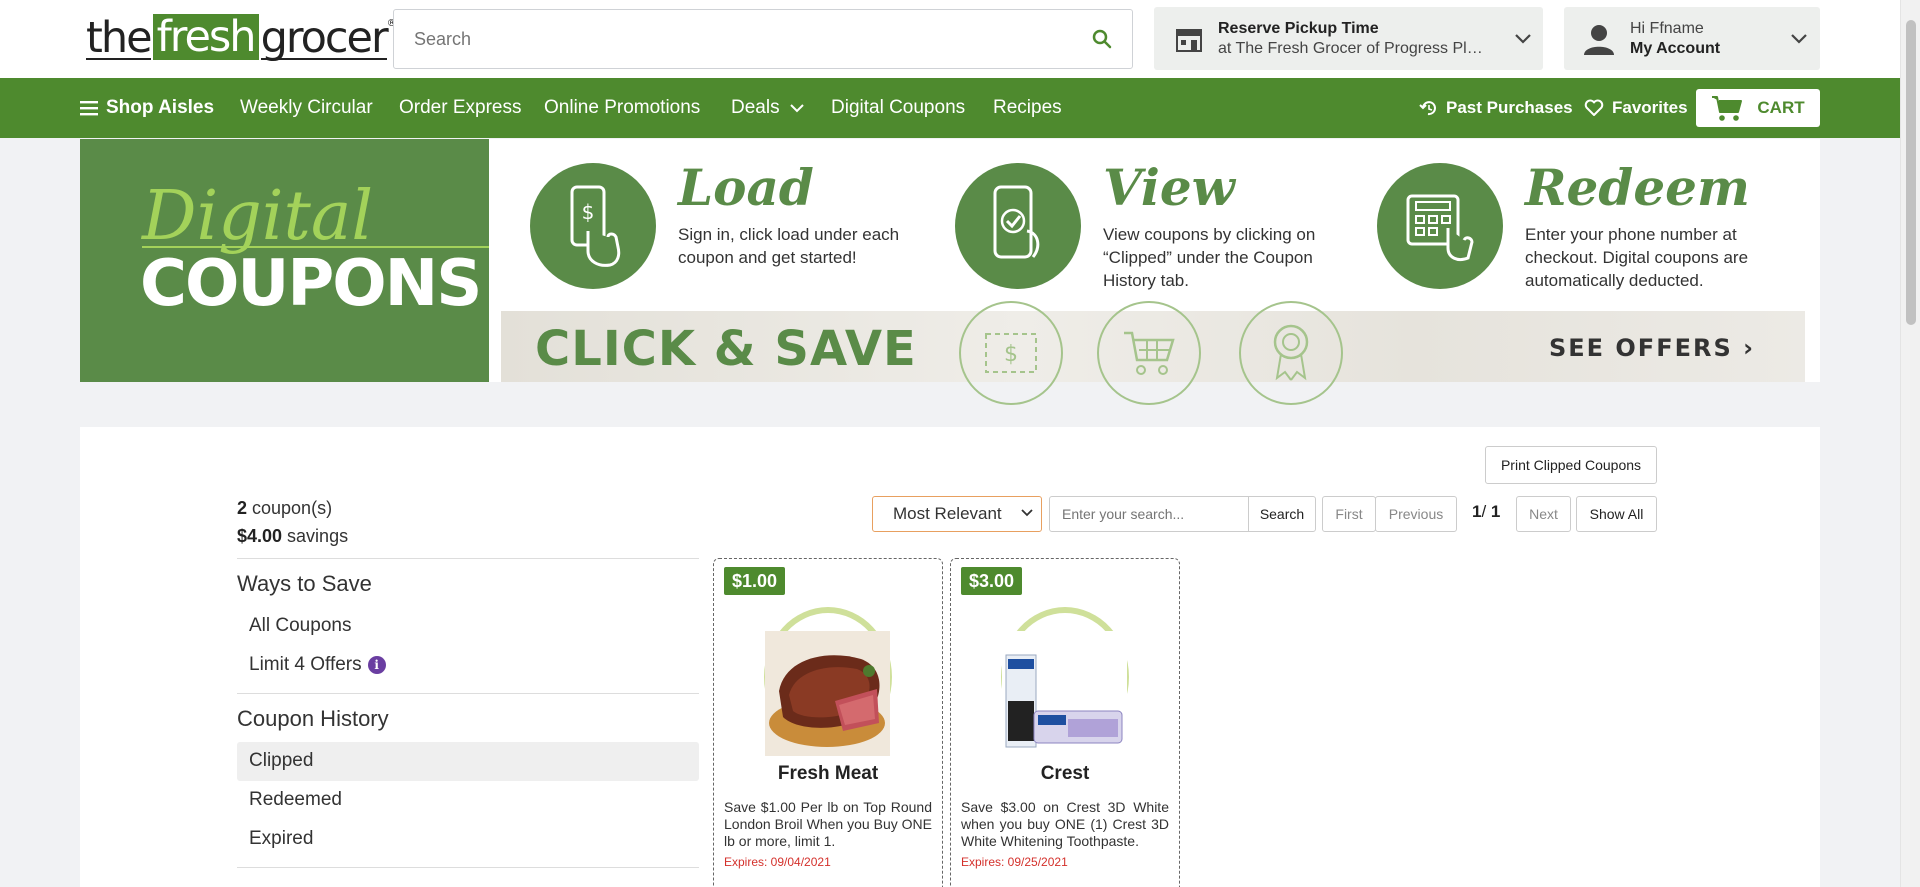  I want to click on ways-to-save-heading: Ways to Save, so click(304, 583).